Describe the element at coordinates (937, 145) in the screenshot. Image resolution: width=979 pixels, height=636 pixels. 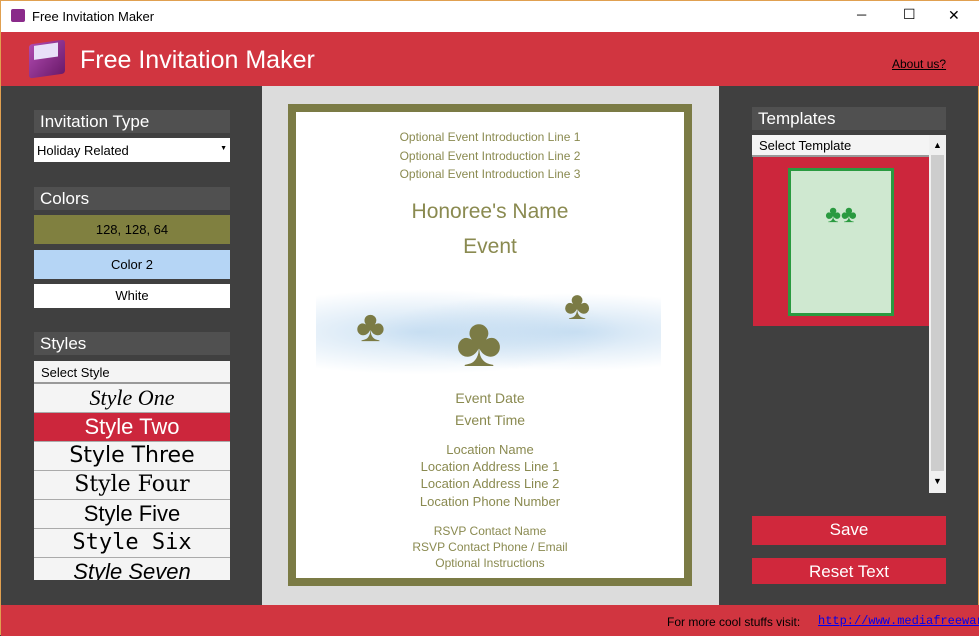
I see `scroll-up-icon: ▲` at that location.